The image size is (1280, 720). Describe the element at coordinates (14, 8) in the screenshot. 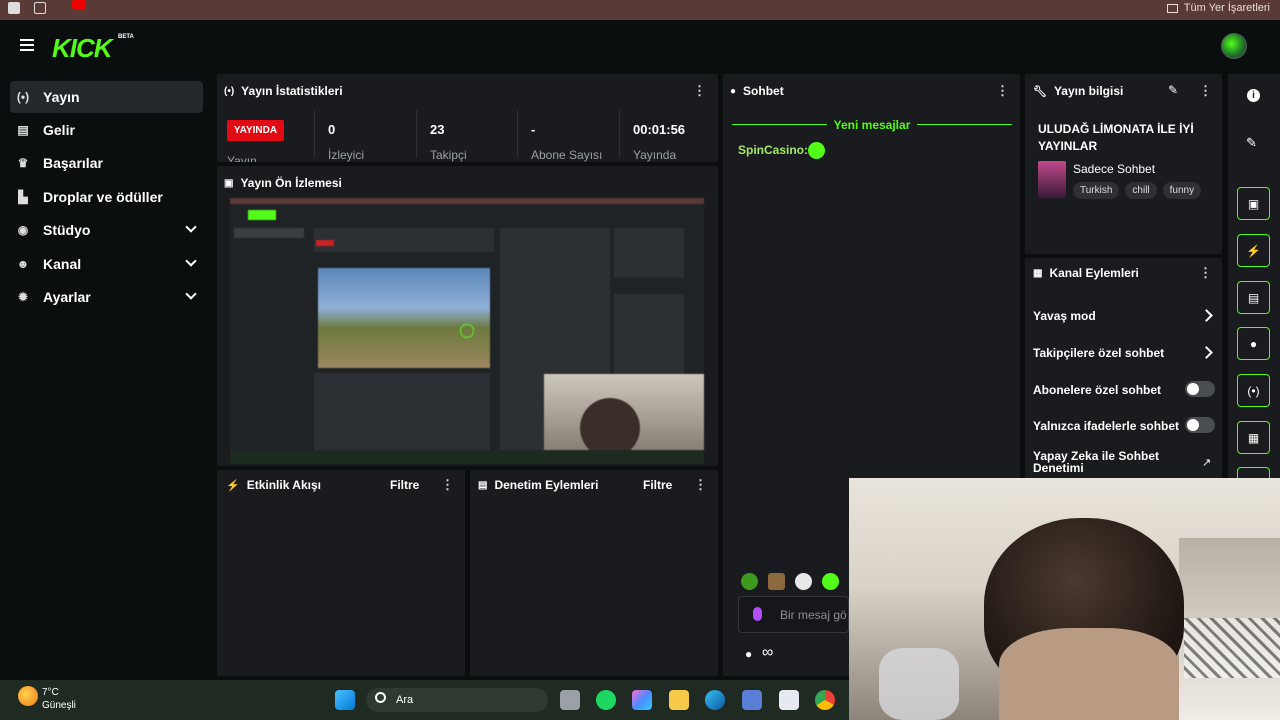

I see `page-icon` at that location.